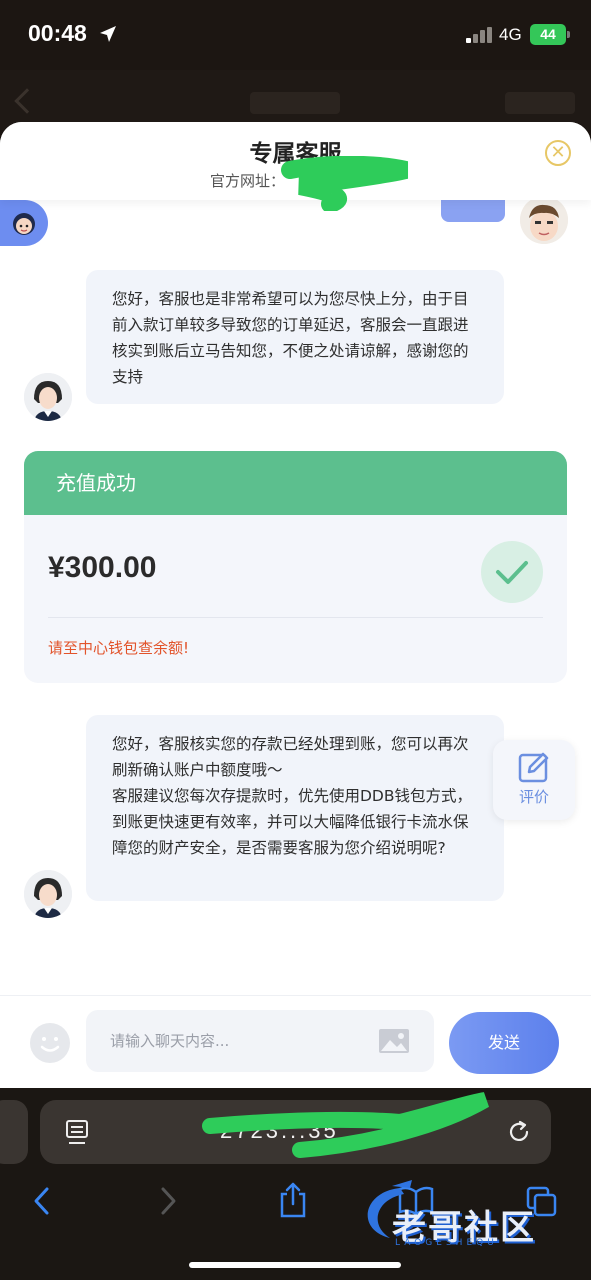 Image resolution: width=591 pixels, height=1280 pixels. I want to click on rate-label: 评价, so click(533, 797).